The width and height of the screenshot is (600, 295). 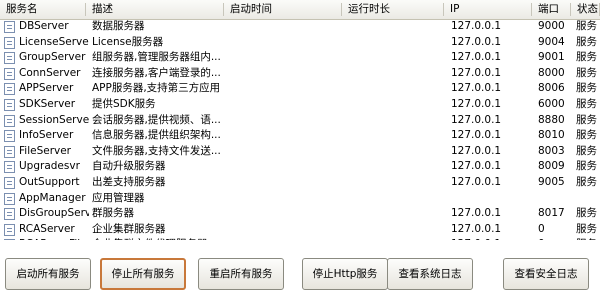 What do you see at coordinates (551, 26) in the screenshot?
I see `service-port: 9000` at bounding box center [551, 26].